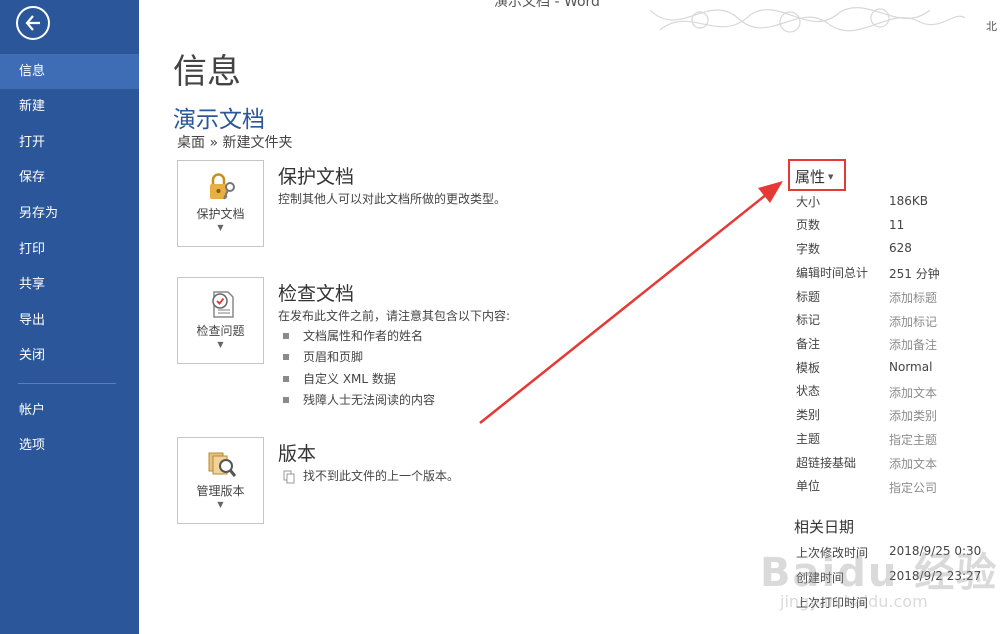 This screenshot has width=1000, height=634. What do you see at coordinates (879, 573) in the screenshot?
I see `baidu-watermark: Baidu 经验` at bounding box center [879, 573].